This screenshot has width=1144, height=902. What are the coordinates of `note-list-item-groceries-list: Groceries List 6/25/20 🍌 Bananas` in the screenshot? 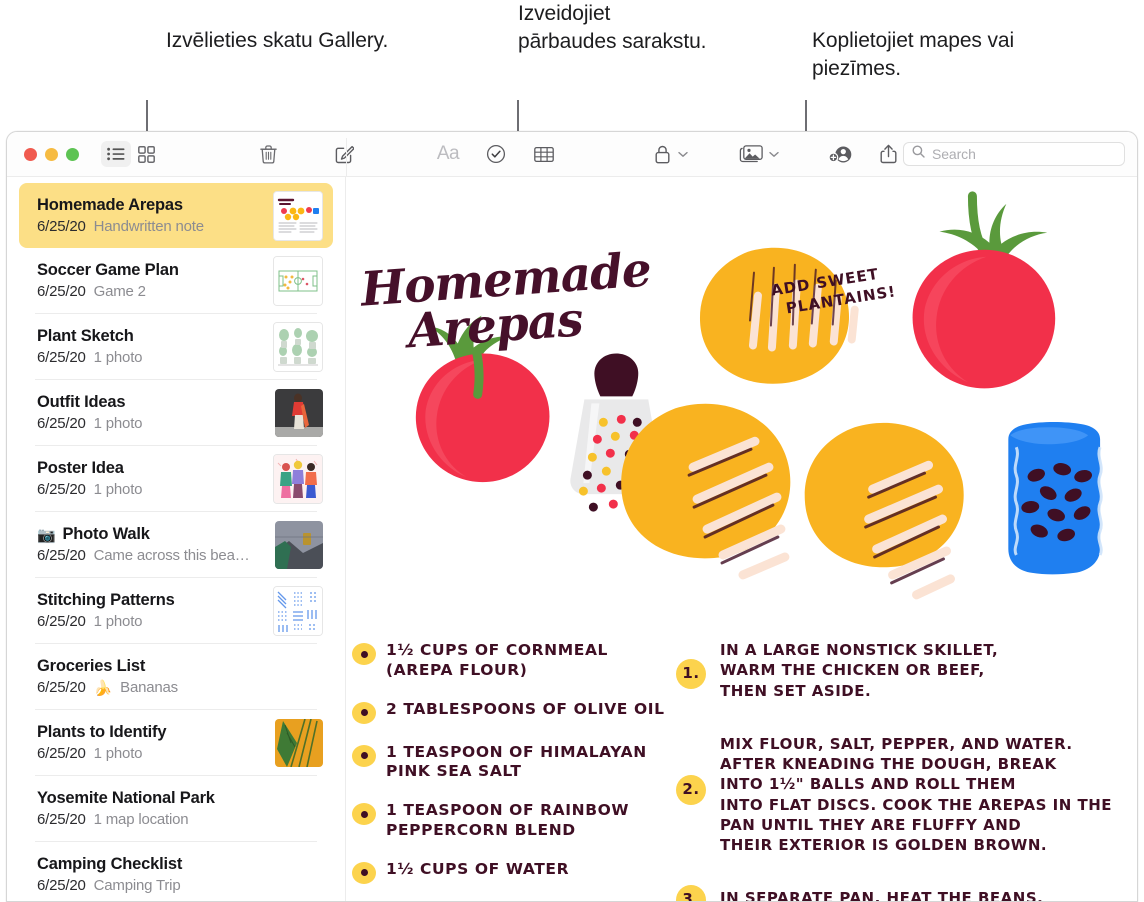 It's located at (176, 676).